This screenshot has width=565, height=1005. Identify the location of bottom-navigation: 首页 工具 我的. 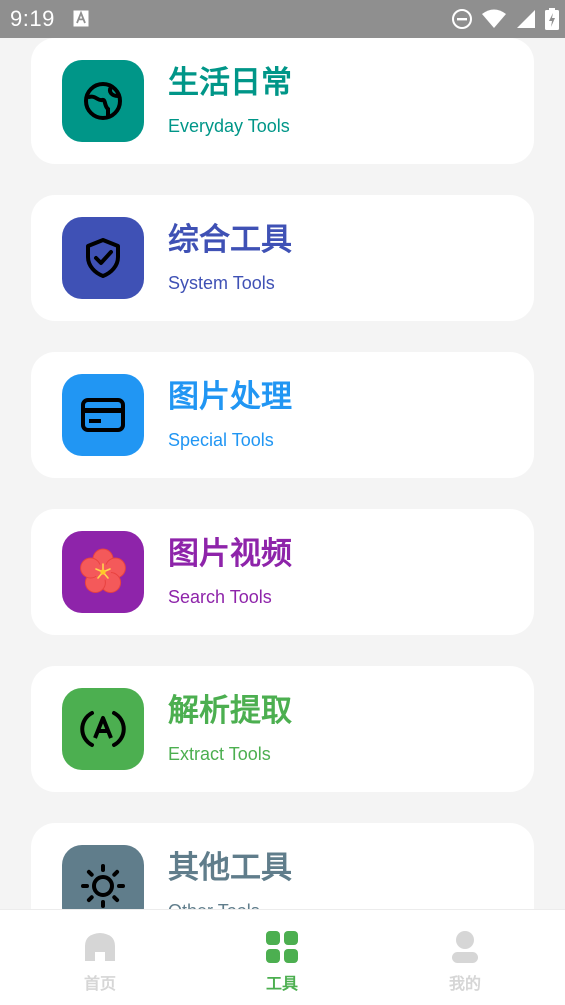
(282, 957).